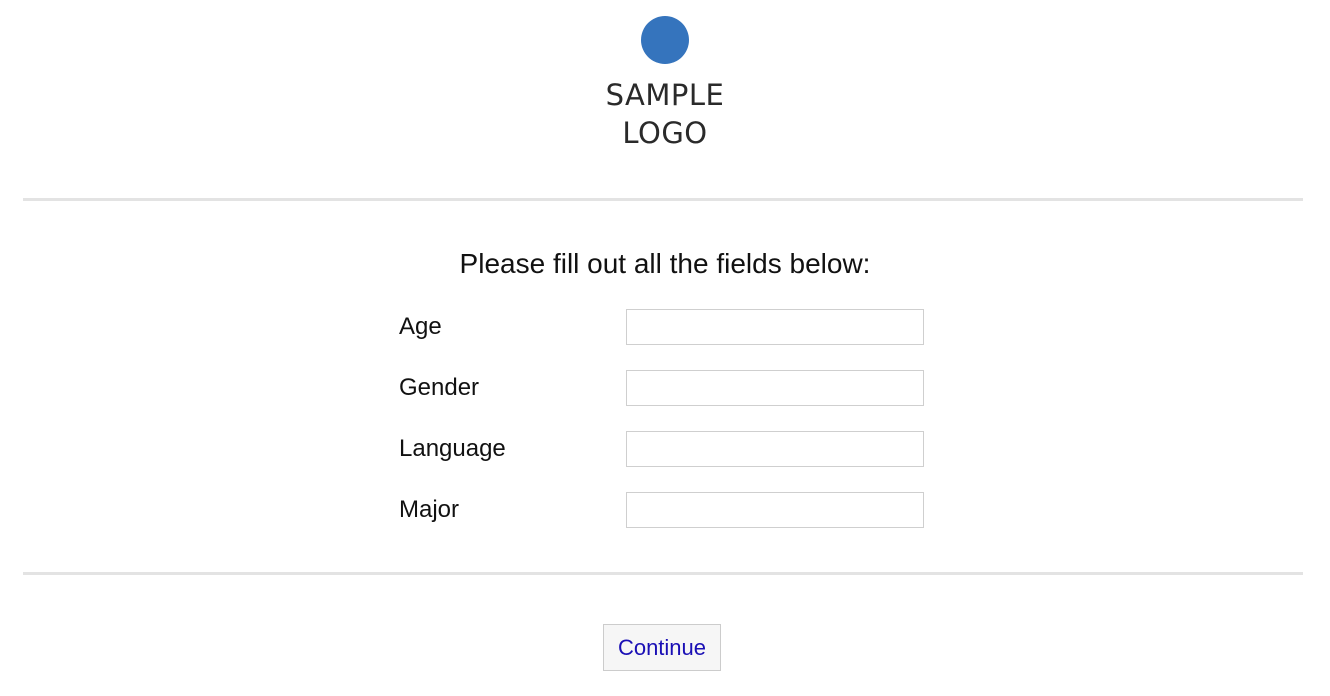  I want to click on language-label: Language, so click(452, 448).